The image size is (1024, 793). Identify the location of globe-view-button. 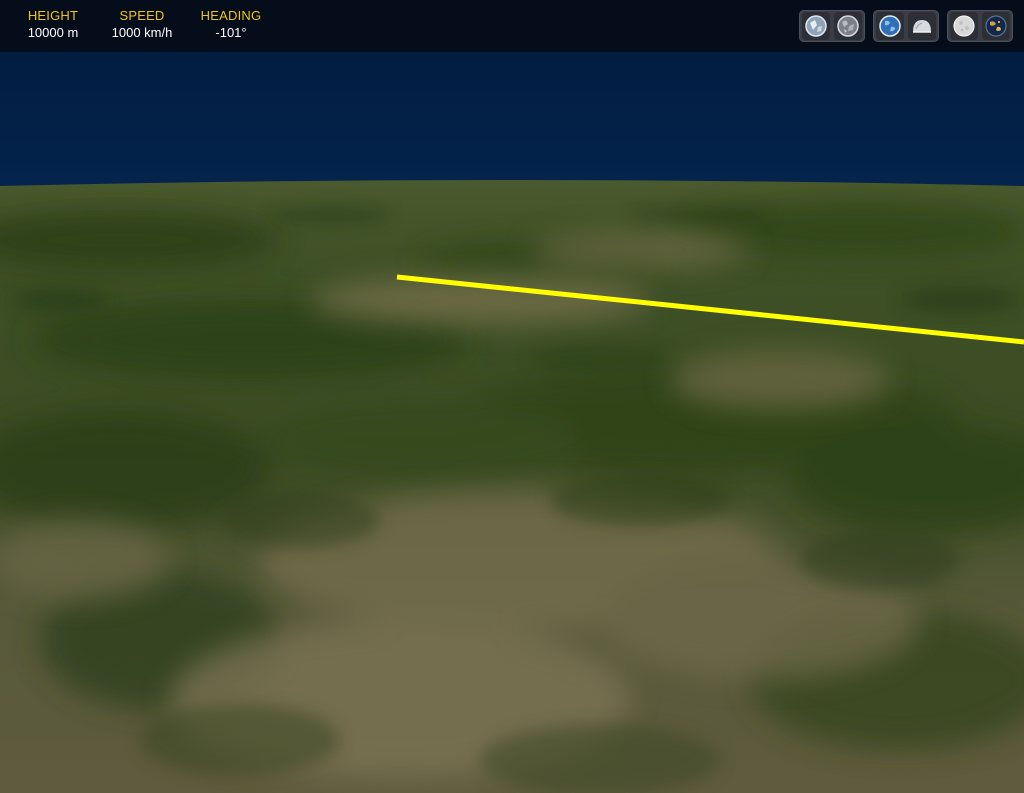
(890, 26).